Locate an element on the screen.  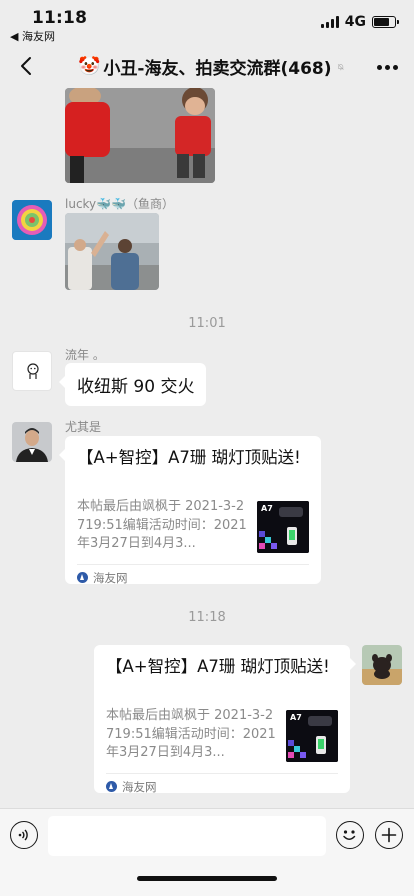
time-divider: 11:01 is located at coordinates (207, 323).